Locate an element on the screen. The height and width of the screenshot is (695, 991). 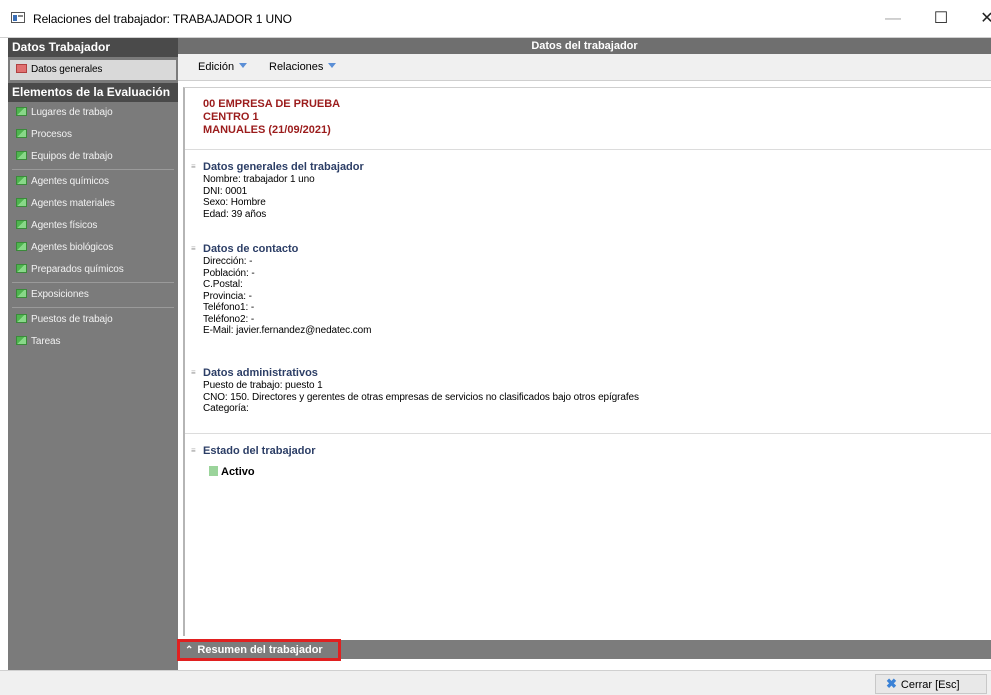
sidebar-header-datos-trabajador: Datos Trabajador is located at coordinates (93, 47).